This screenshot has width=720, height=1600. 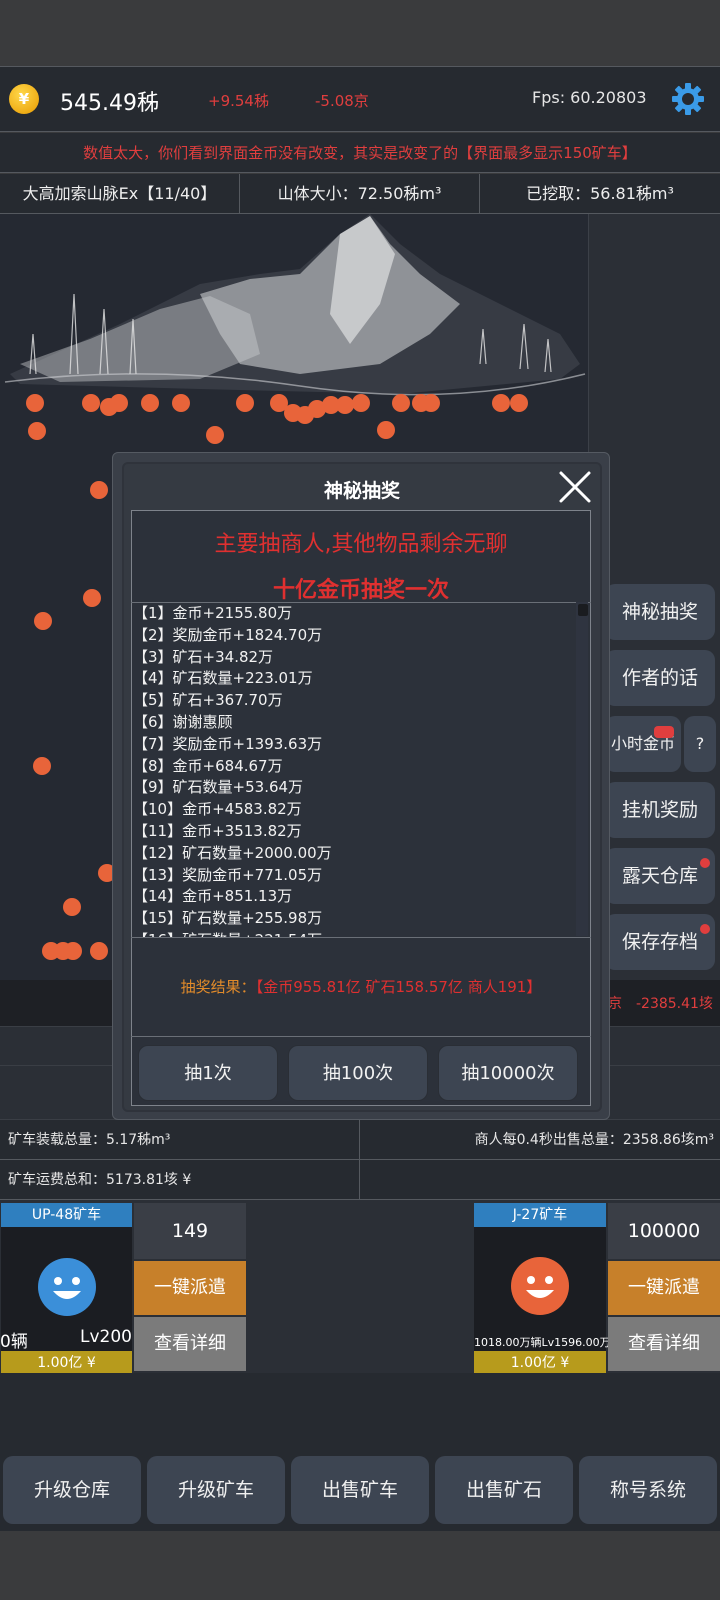 I want to click on help-button: ?, so click(x=700, y=744).